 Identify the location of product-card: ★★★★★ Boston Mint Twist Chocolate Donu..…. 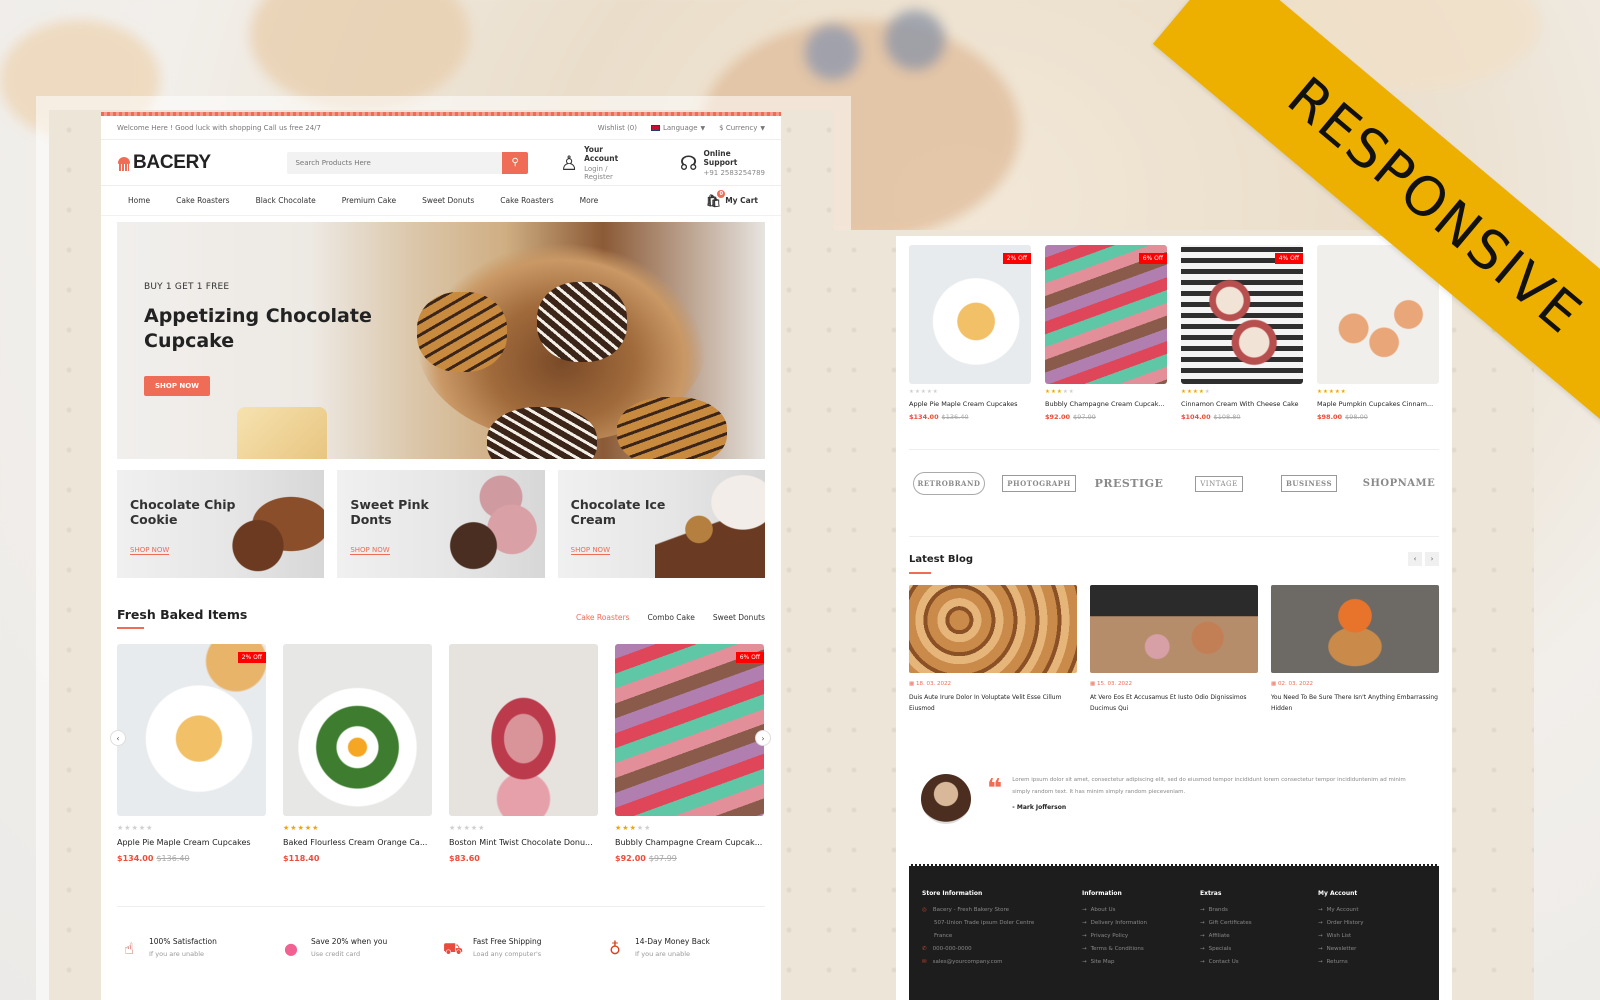
(523, 753).